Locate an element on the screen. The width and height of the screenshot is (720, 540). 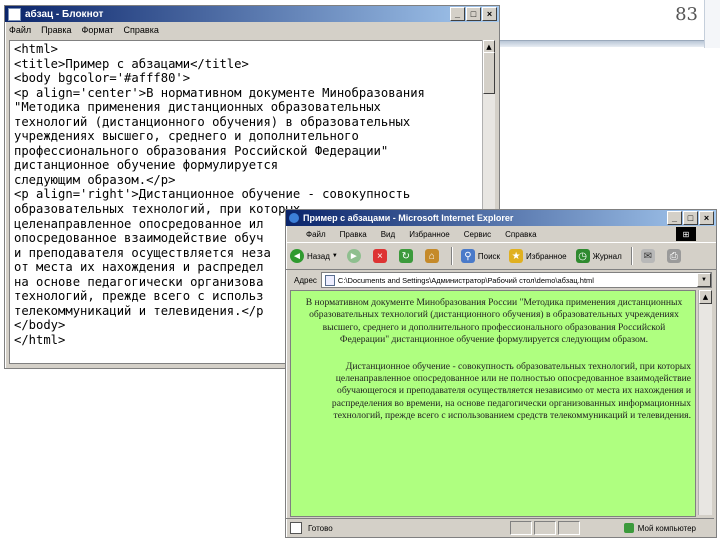
forward-arrow-icon: ► is located at coordinates (353, 256).